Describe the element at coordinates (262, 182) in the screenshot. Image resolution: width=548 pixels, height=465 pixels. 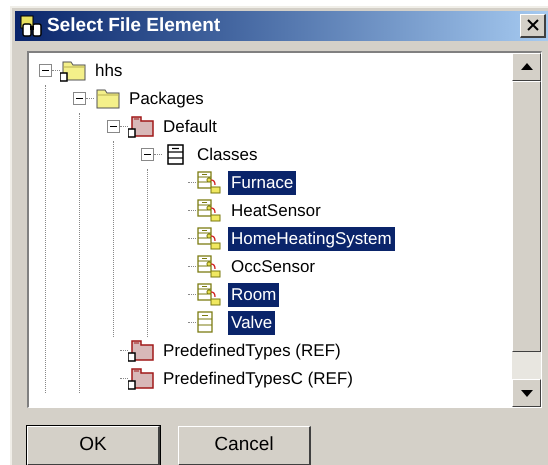
I see `tree-item: Furnace` at that location.